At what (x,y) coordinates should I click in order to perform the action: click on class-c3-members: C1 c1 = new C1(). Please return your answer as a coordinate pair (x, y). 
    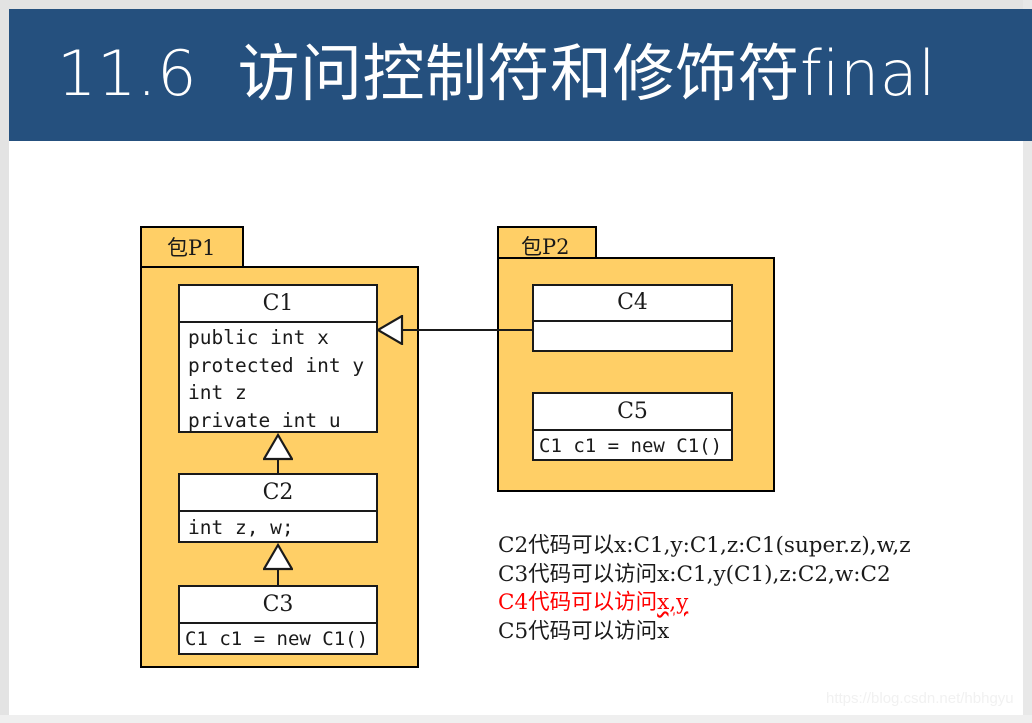
    Looking at the image, I should click on (277, 639).